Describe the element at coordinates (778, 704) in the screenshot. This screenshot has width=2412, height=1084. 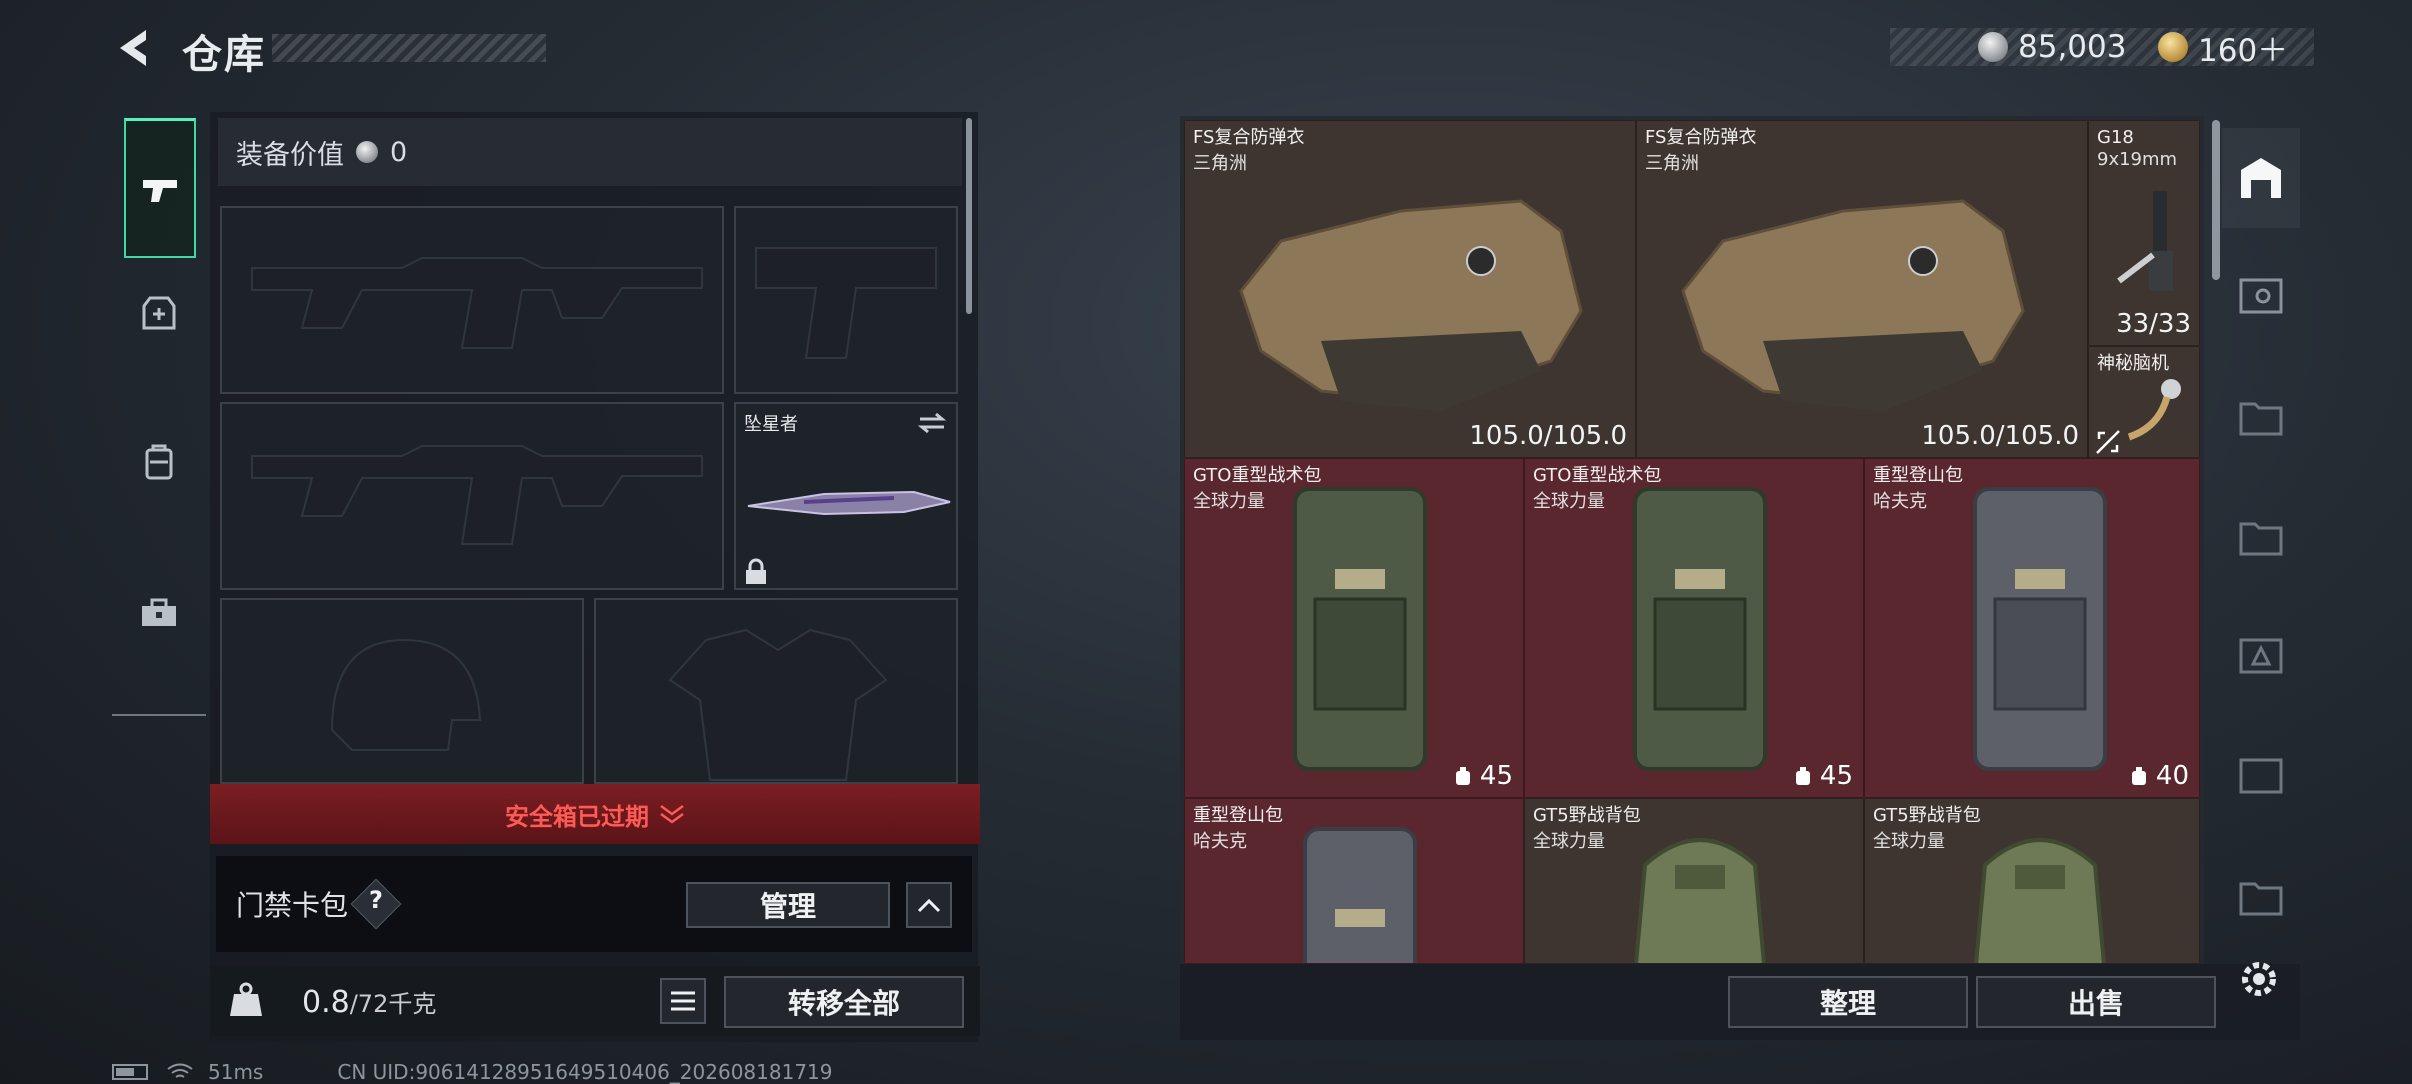
I see `vest-silhouette-icon` at that location.